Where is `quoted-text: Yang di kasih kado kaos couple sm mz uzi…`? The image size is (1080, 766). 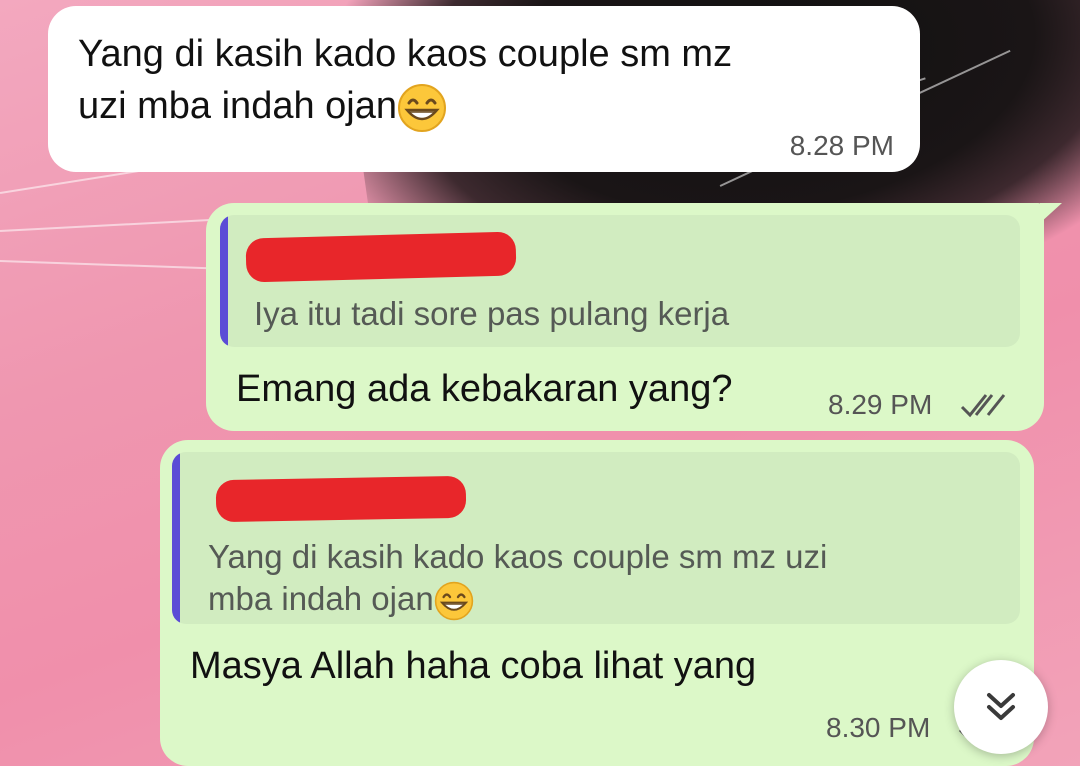
quoted-text: Yang di kasih kado kaos couple sm mz uzi… is located at coordinates (608, 578).